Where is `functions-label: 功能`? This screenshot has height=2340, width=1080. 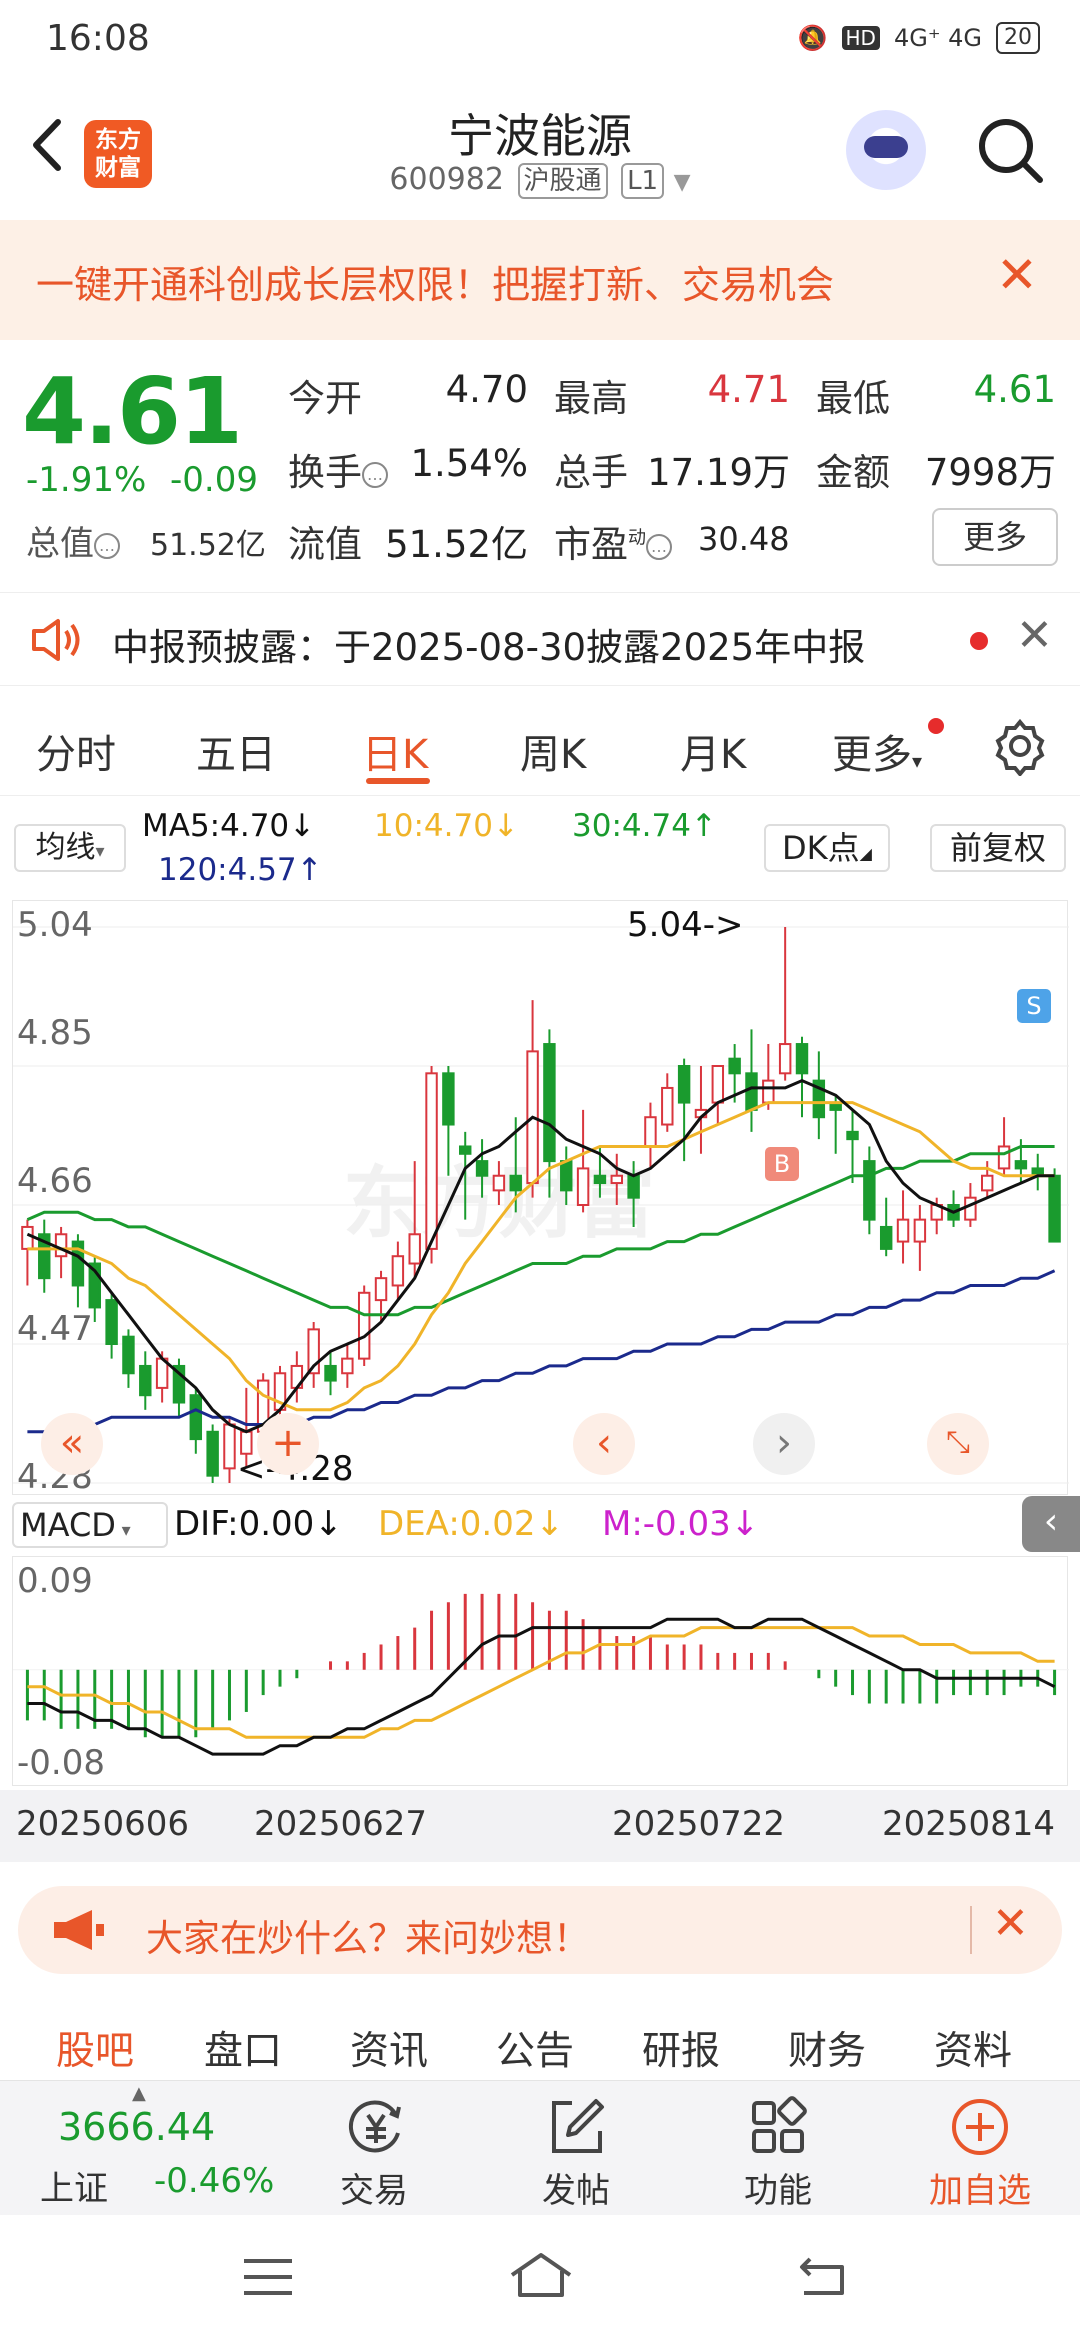
functions-label: 功能 is located at coordinates (778, 2191).